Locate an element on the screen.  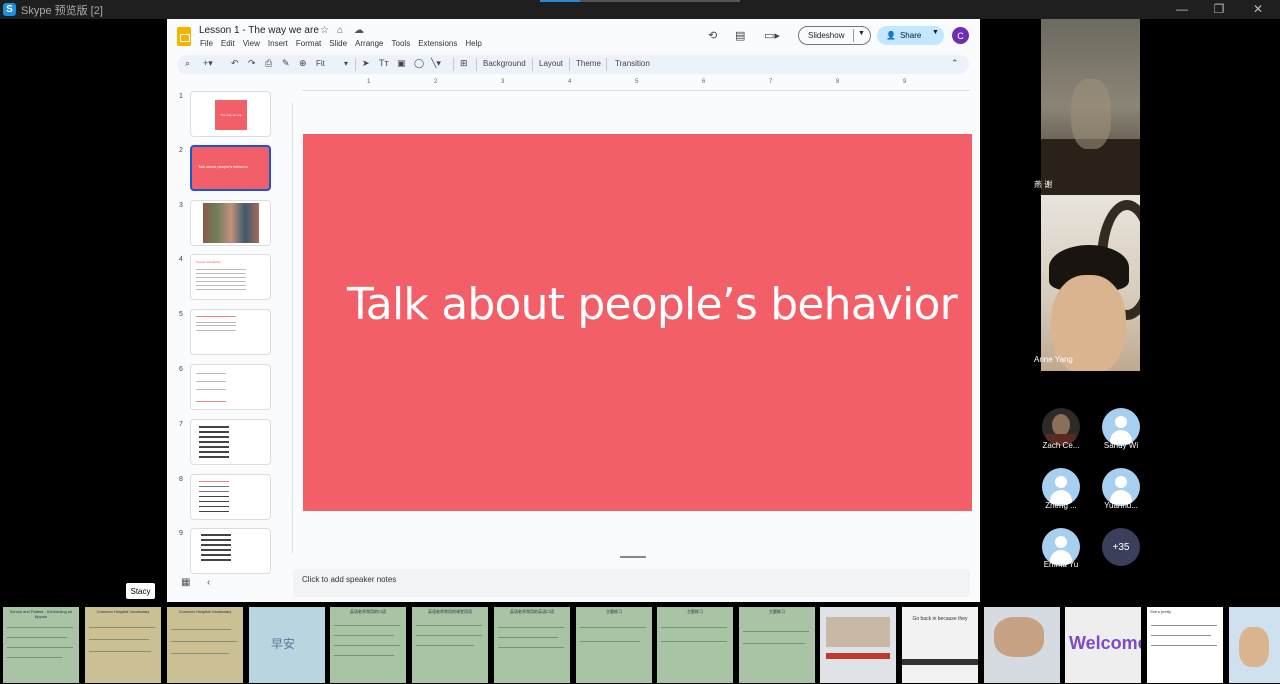
speaker-notes: Click to add speaker notes is located at coordinates (631, 583).